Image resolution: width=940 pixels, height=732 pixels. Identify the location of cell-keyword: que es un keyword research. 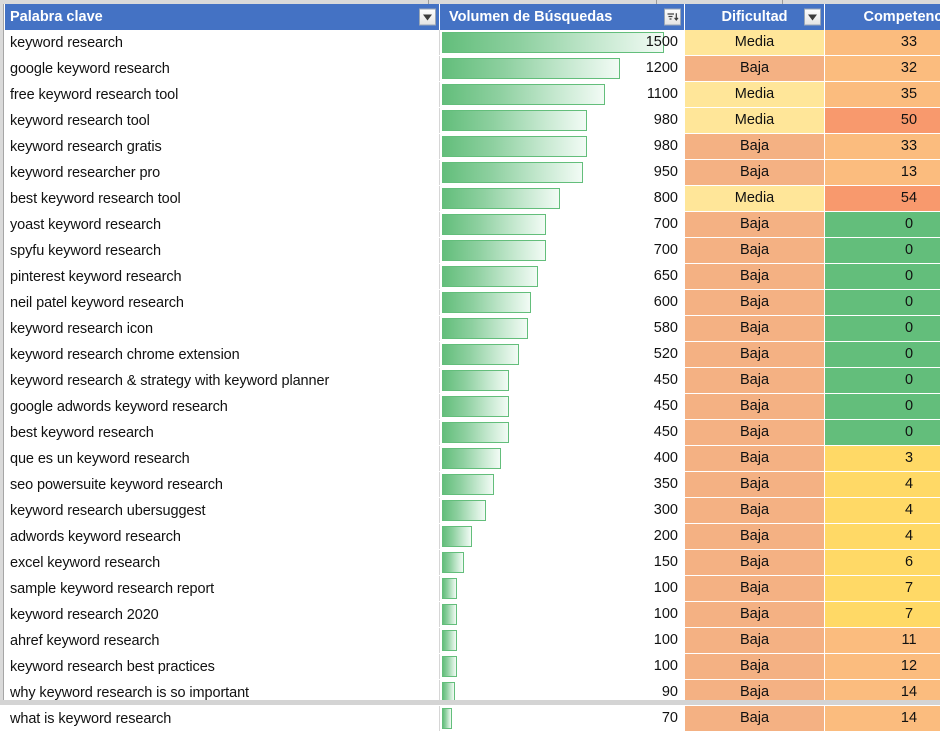
(222, 459).